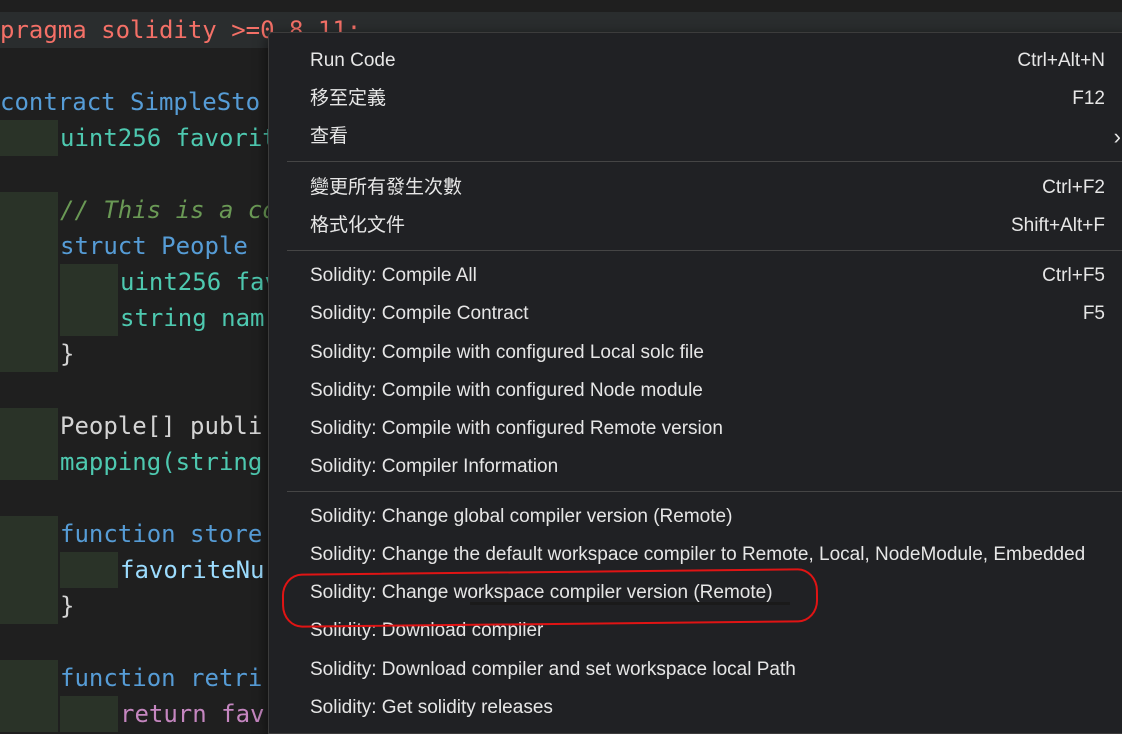 This screenshot has height=734, width=1122. What do you see at coordinates (393, 275) in the screenshot?
I see `menu-item-label: Solidity: Compile All` at bounding box center [393, 275].